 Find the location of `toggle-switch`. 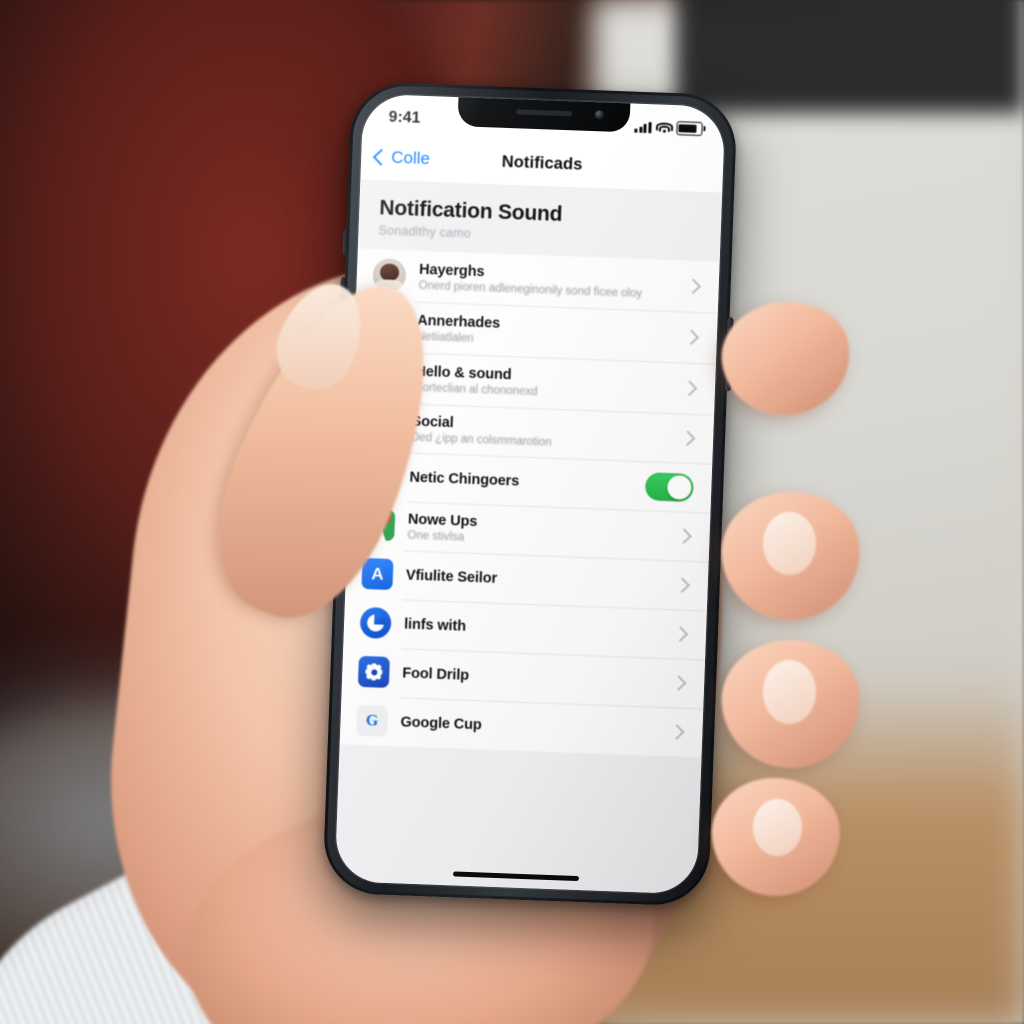

toggle-switch is located at coordinates (669, 486).